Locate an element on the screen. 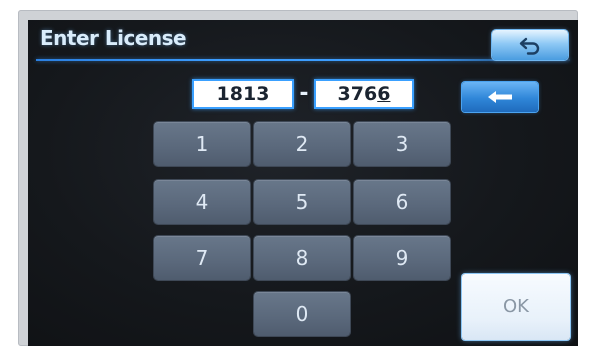 Image resolution: width=592 pixels, height=356 pixels. license-field-2-cursor-char: 6 is located at coordinates (384, 94).